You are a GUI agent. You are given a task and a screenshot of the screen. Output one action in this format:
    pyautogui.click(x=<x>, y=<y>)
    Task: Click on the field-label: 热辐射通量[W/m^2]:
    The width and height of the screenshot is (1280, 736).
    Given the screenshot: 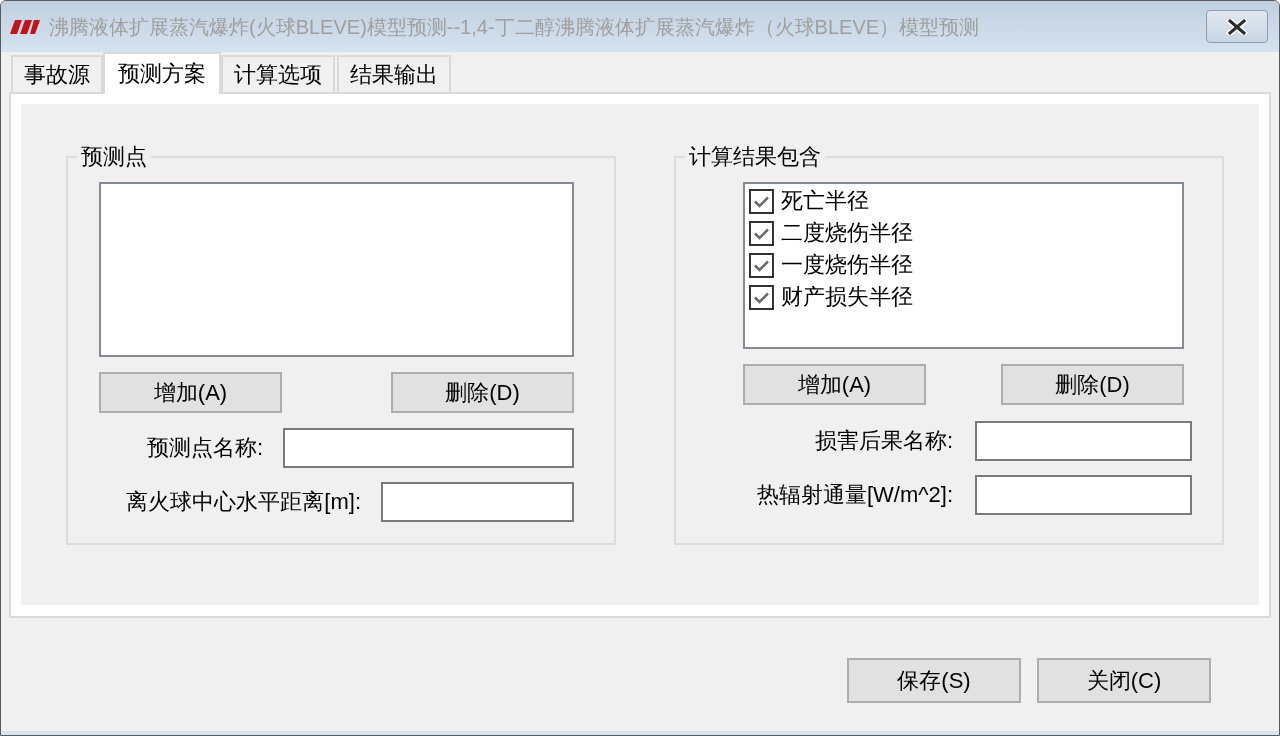 What is the action you would take?
    pyautogui.click(x=854, y=495)
    